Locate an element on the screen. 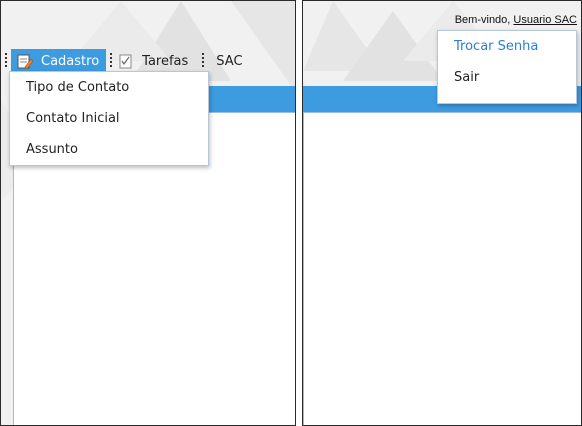 The image size is (582, 426). user-link: Usuario SAC is located at coordinates (545, 20).